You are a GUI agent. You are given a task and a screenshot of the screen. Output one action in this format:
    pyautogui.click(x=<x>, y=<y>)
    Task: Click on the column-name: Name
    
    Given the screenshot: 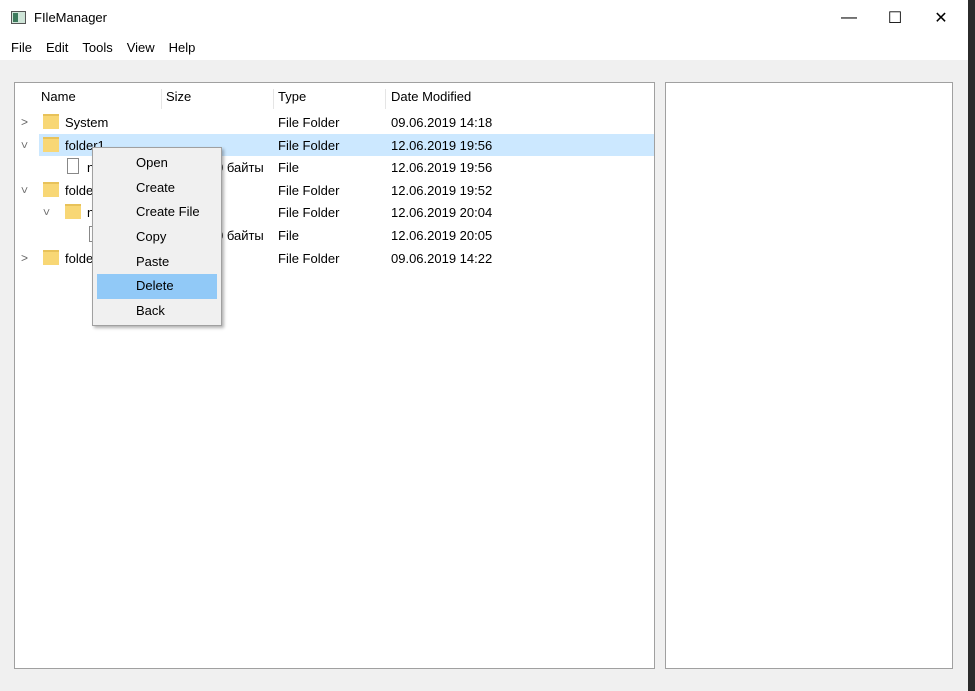 What is the action you would take?
    pyautogui.click(x=88, y=99)
    